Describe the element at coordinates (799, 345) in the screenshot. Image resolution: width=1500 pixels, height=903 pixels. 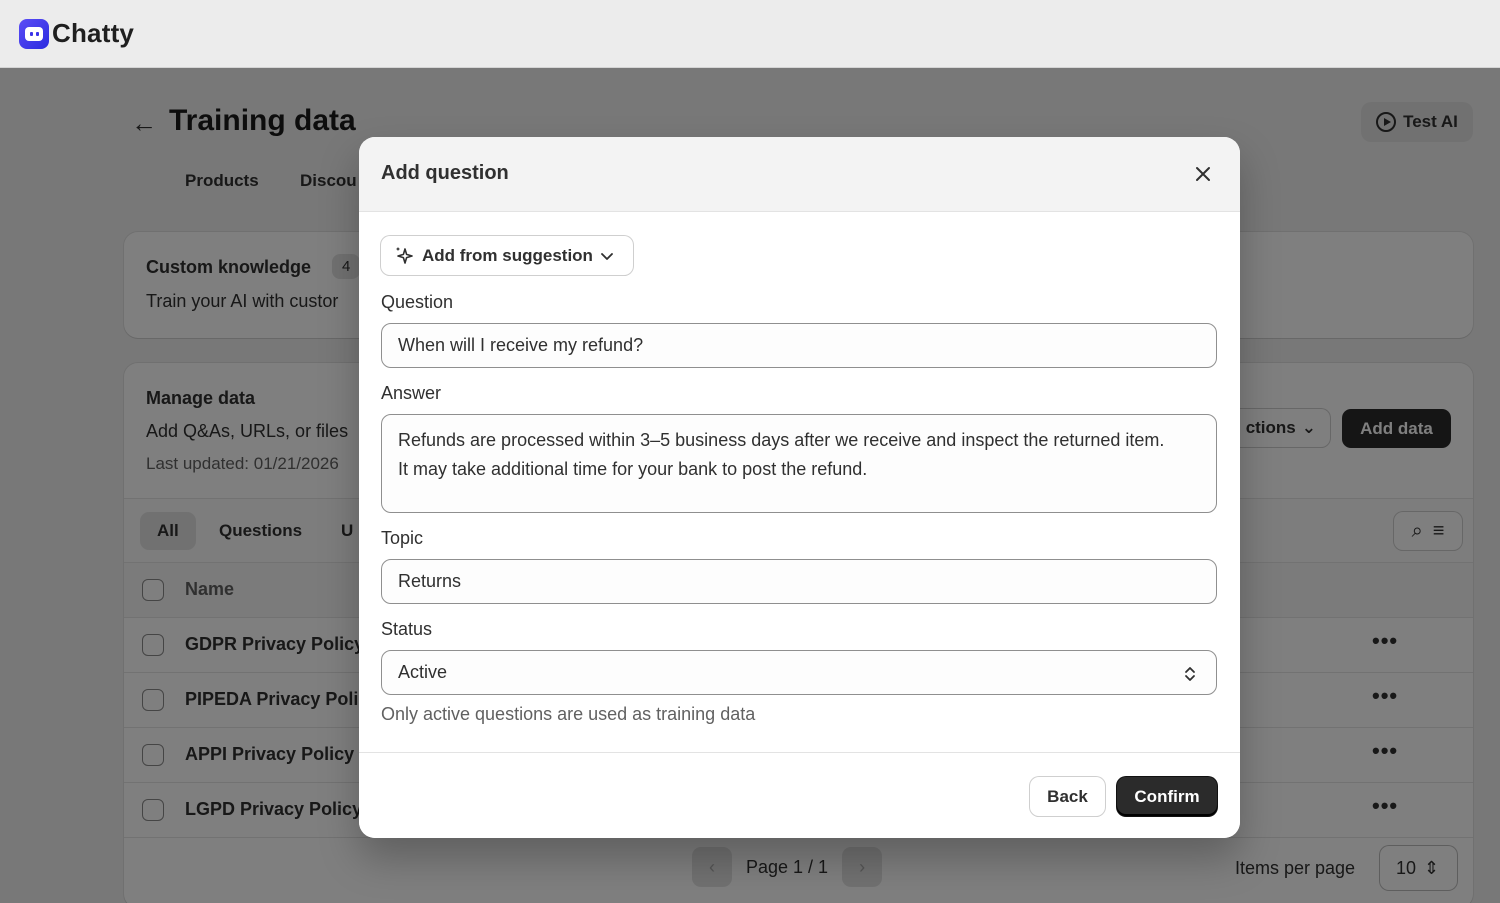
I see `question-input: When will I receive my refund?` at that location.